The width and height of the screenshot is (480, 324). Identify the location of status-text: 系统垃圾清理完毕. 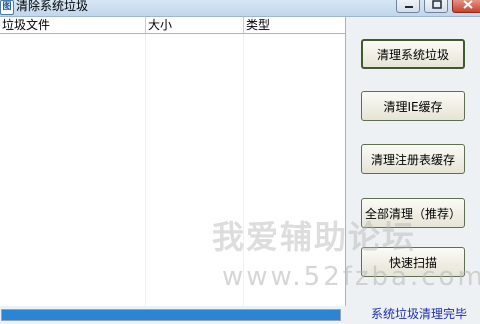
(419, 314).